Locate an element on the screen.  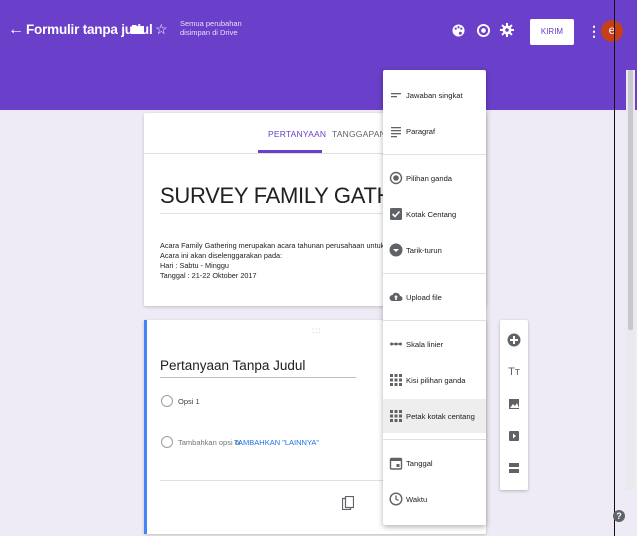
folder-icon is located at coordinates (138, 29).